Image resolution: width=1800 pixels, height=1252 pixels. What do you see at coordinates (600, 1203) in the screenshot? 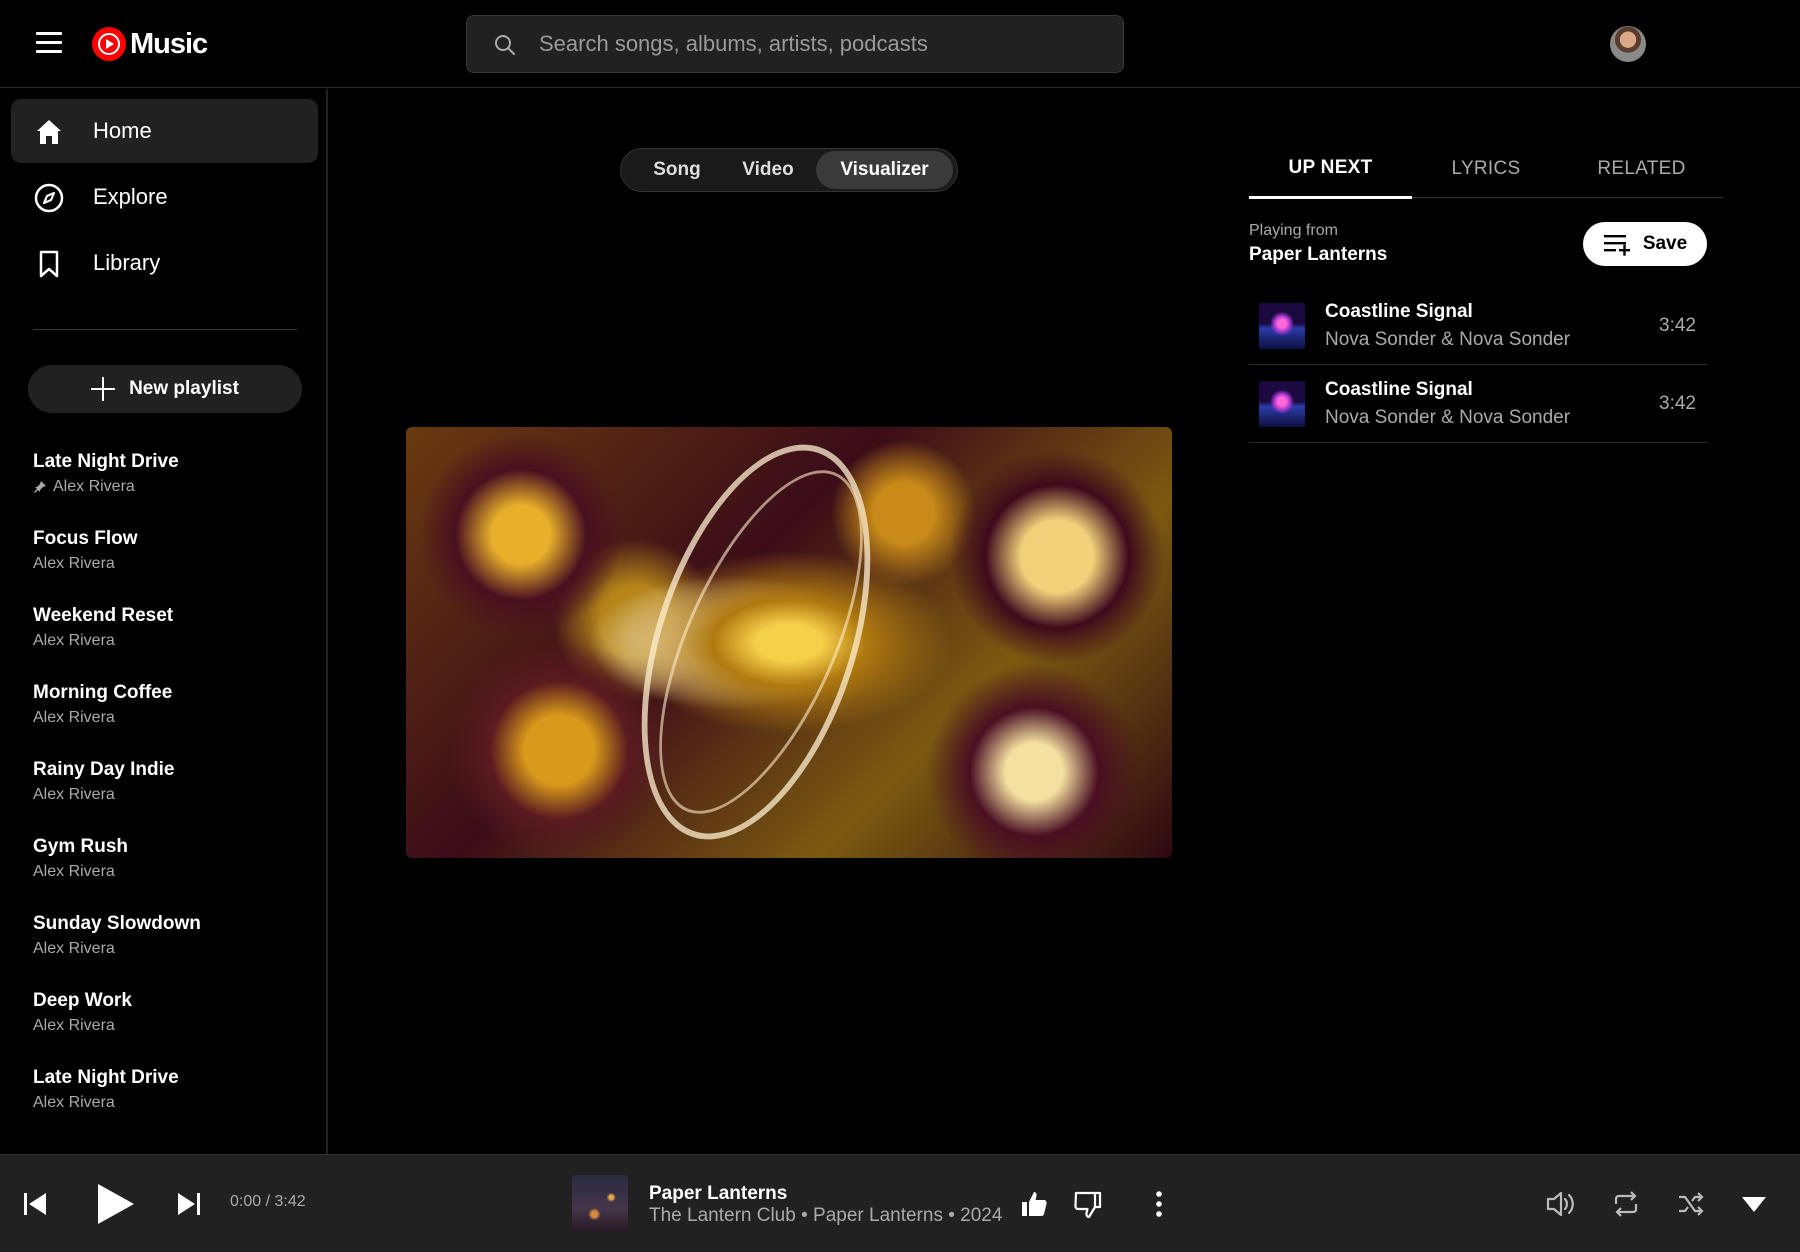
I see `now-playing-artwork` at bounding box center [600, 1203].